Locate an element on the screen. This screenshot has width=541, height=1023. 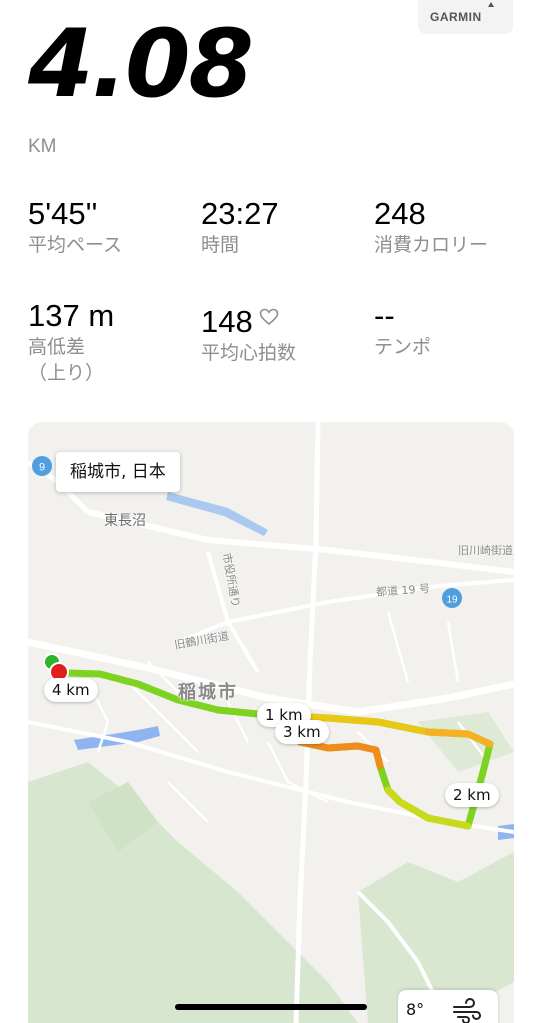
garmin-logo: GARMIN is located at coordinates (465, 17).